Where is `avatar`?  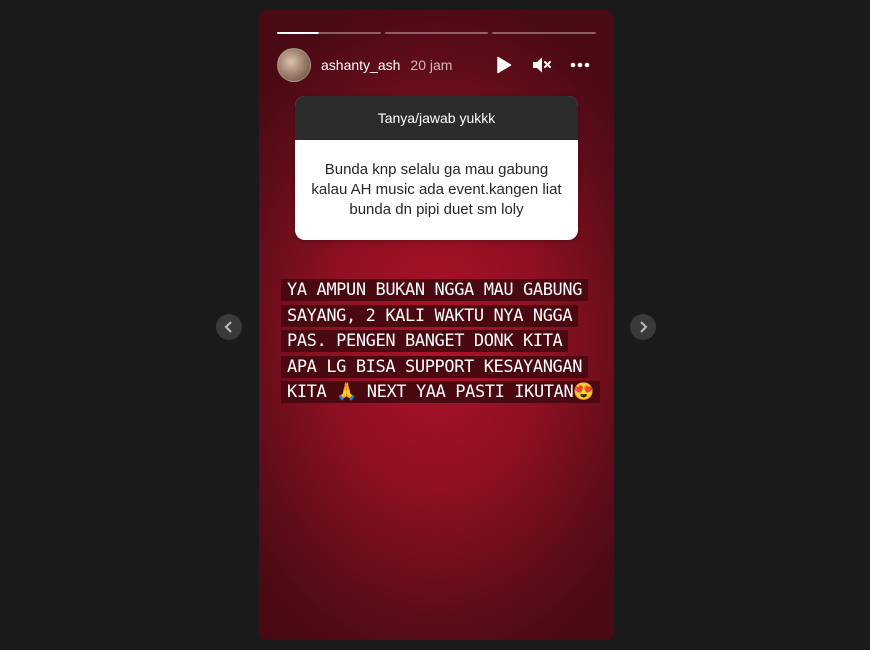
avatar is located at coordinates (294, 65).